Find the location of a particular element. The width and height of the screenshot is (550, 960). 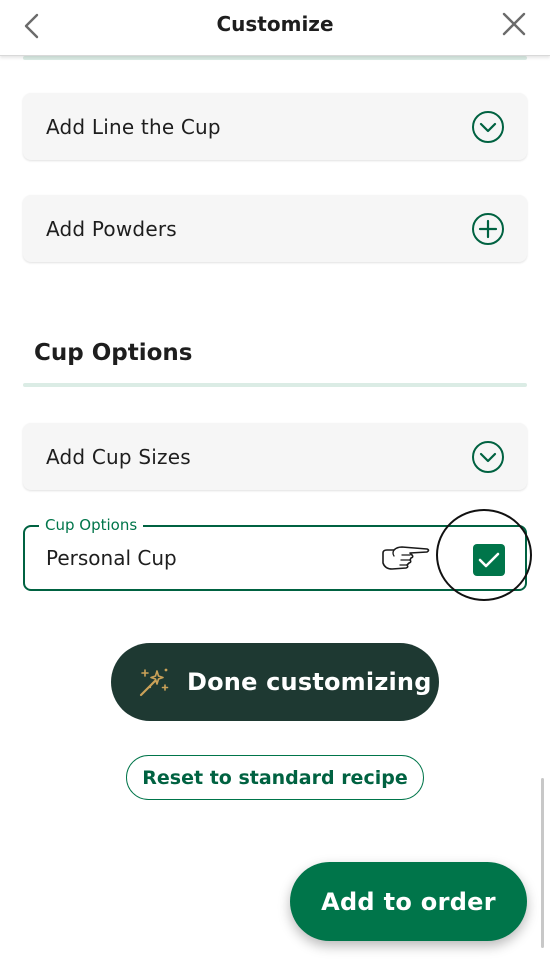

add-to-order-button: Add to order is located at coordinates (408, 901).